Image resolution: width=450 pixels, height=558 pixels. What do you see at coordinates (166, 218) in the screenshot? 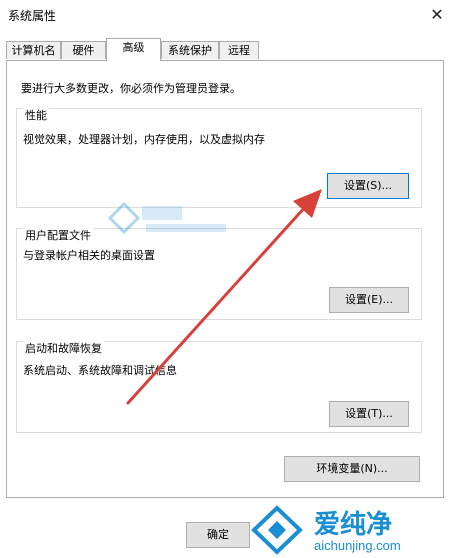
I see `mid-watermark-icon` at bounding box center [166, 218].